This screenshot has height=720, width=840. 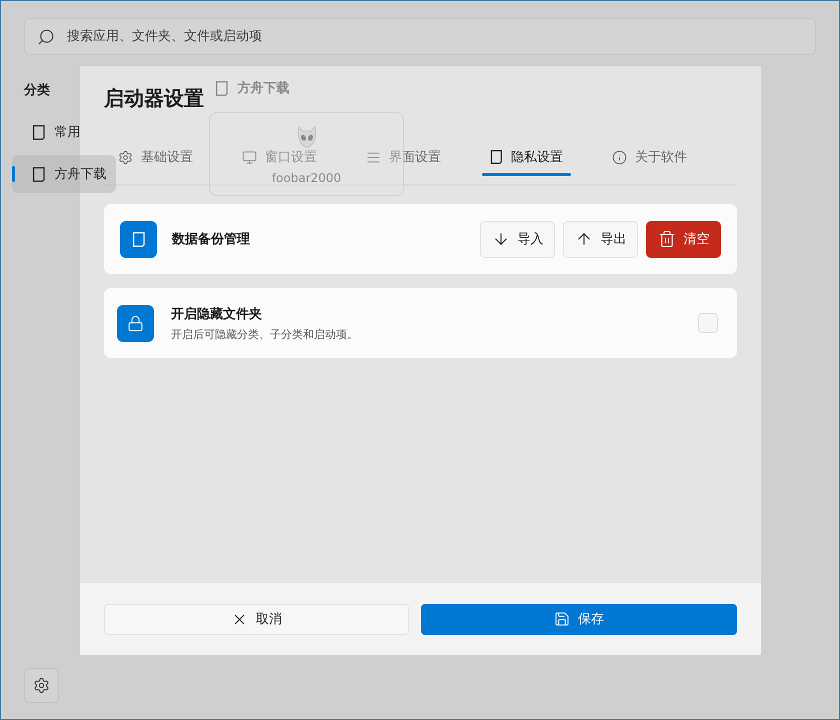 I want to click on sidebar-item: 常用, so click(x=50, y=132).